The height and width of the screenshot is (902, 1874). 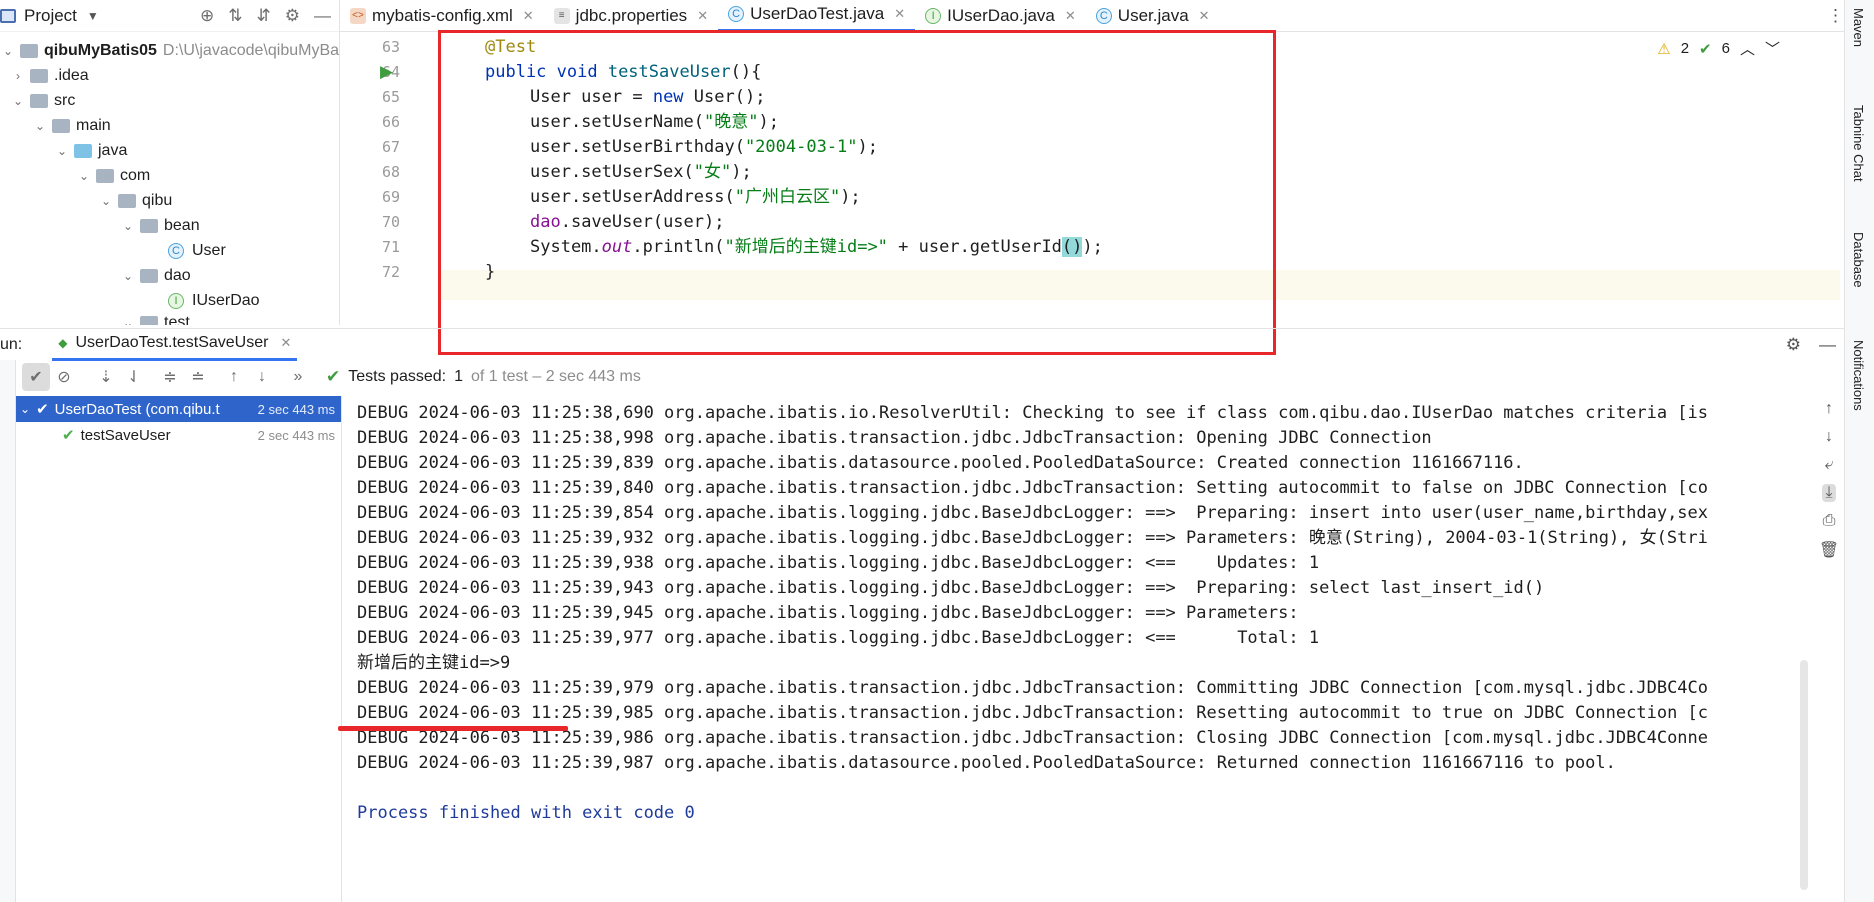 I want to click on sort-alpha-icon: ⇣, so click(x=106, y=377).